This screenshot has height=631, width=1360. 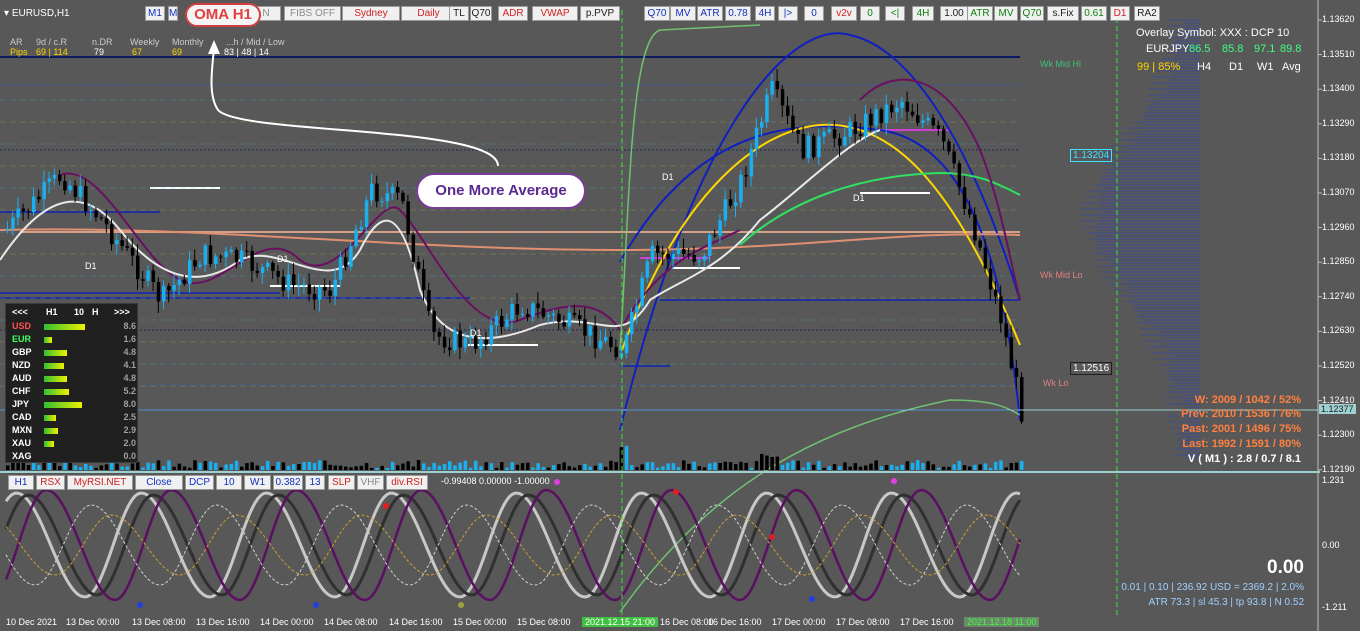 I want to click on strength-next-button: >>>, so click(x=122, y=312).